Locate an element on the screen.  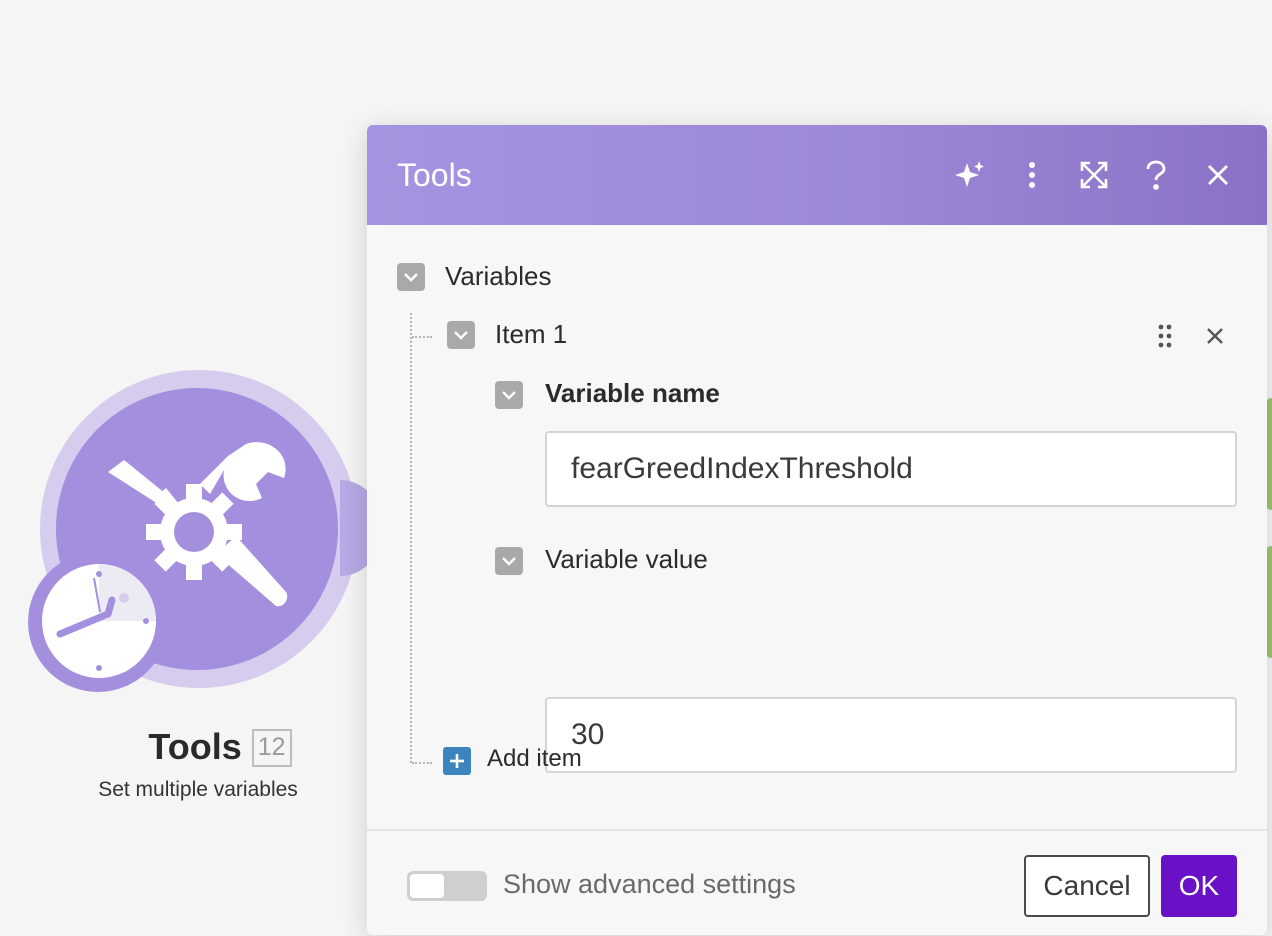
help-icon is located at coordinates (1156, 175).